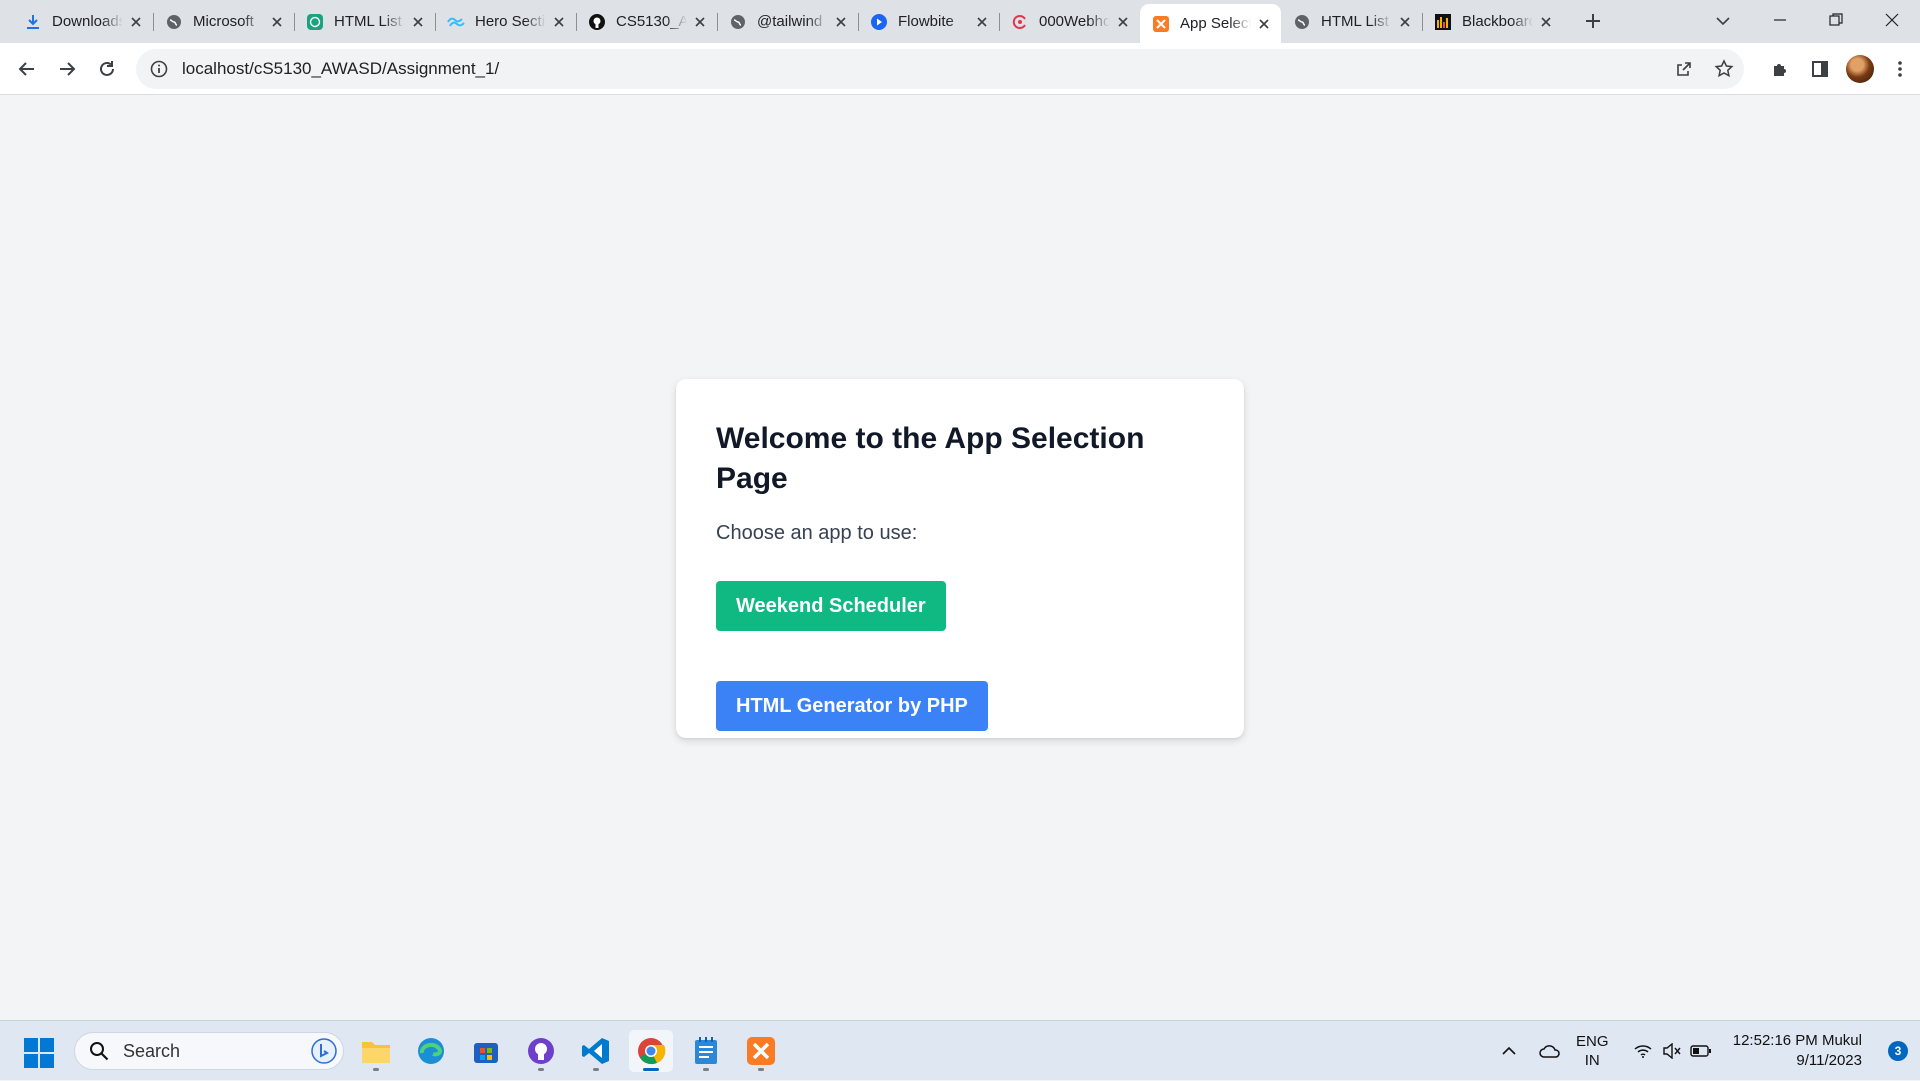 The height and width of the screenshot is (1081, 1920). I want to click on language-code: ENG, so click(1592, 1041).